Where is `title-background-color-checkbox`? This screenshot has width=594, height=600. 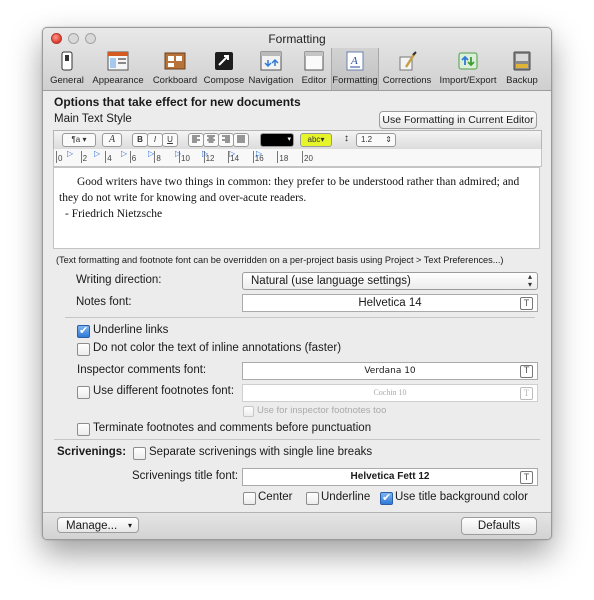 title-background-color-checkbox is located at coordinates (386, 498).